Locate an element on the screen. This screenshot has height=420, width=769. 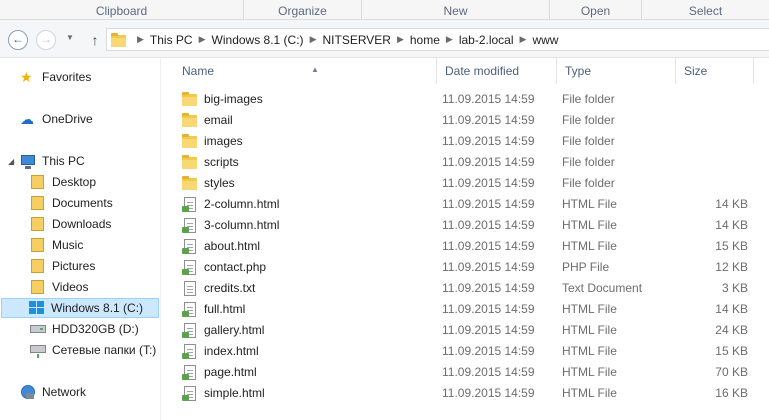
network-drive-icon is located at coordinates (38, 350).